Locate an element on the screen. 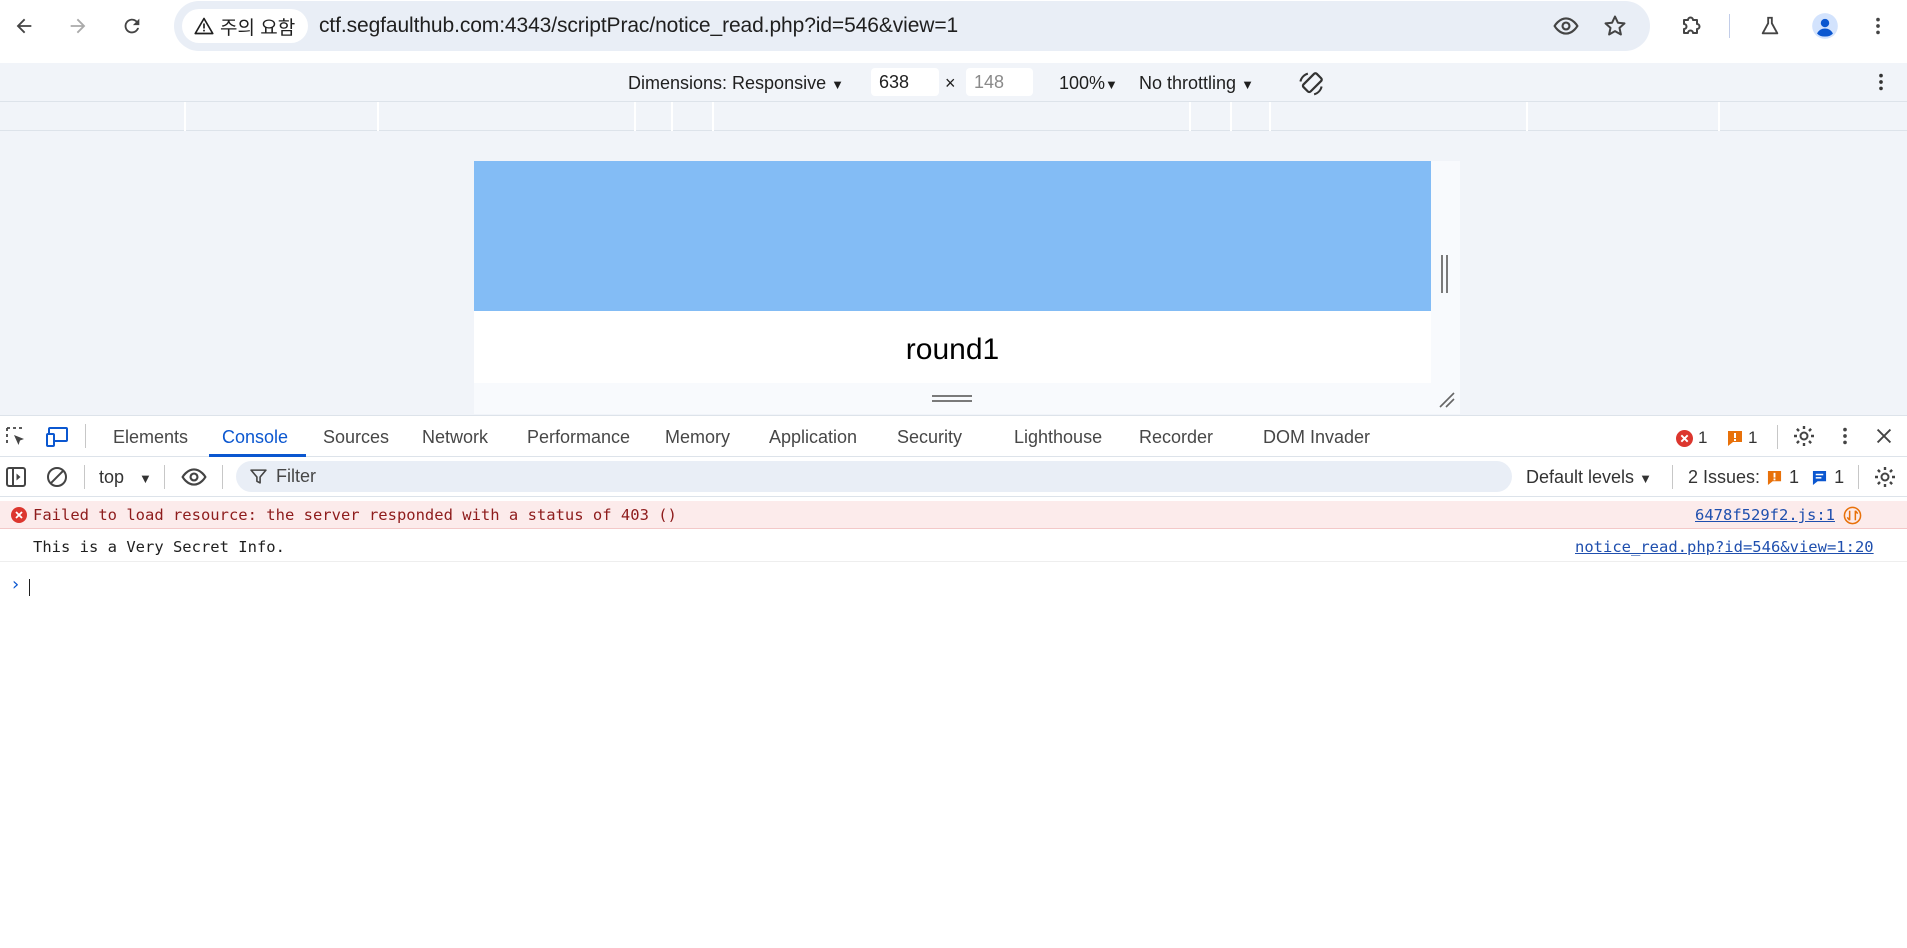 The image size is (1907, 948). block-icon is located at coordinates (57, 477).